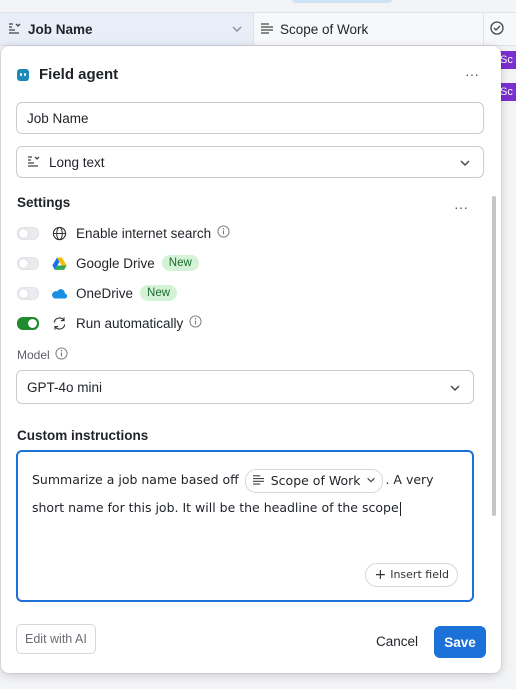  What do you see at coordinates (245, 387) in the screenshot?
I see `model-select: GPT-4o mini` at bounding box center [245, 387].